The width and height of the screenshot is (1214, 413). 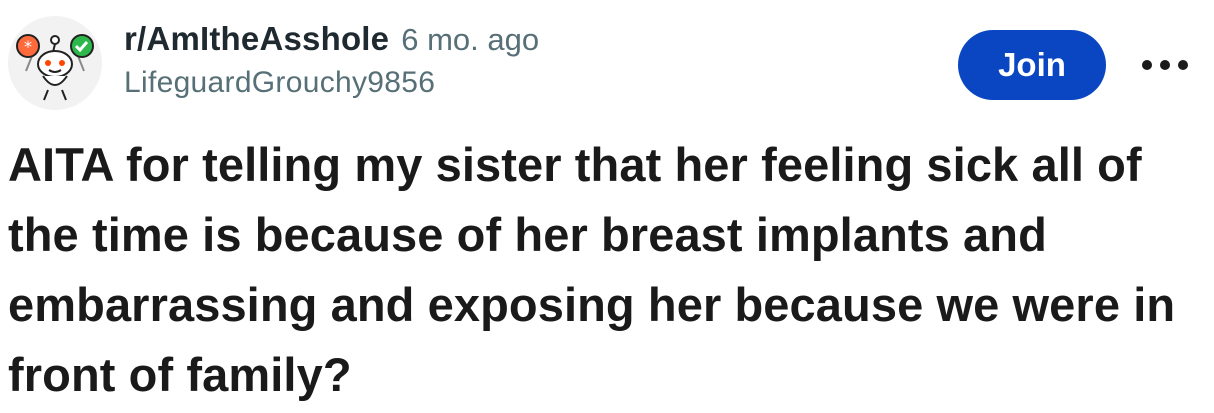 I want to click on subreddit-link: r/AmItheAsshole, so click(x=256, y=39).